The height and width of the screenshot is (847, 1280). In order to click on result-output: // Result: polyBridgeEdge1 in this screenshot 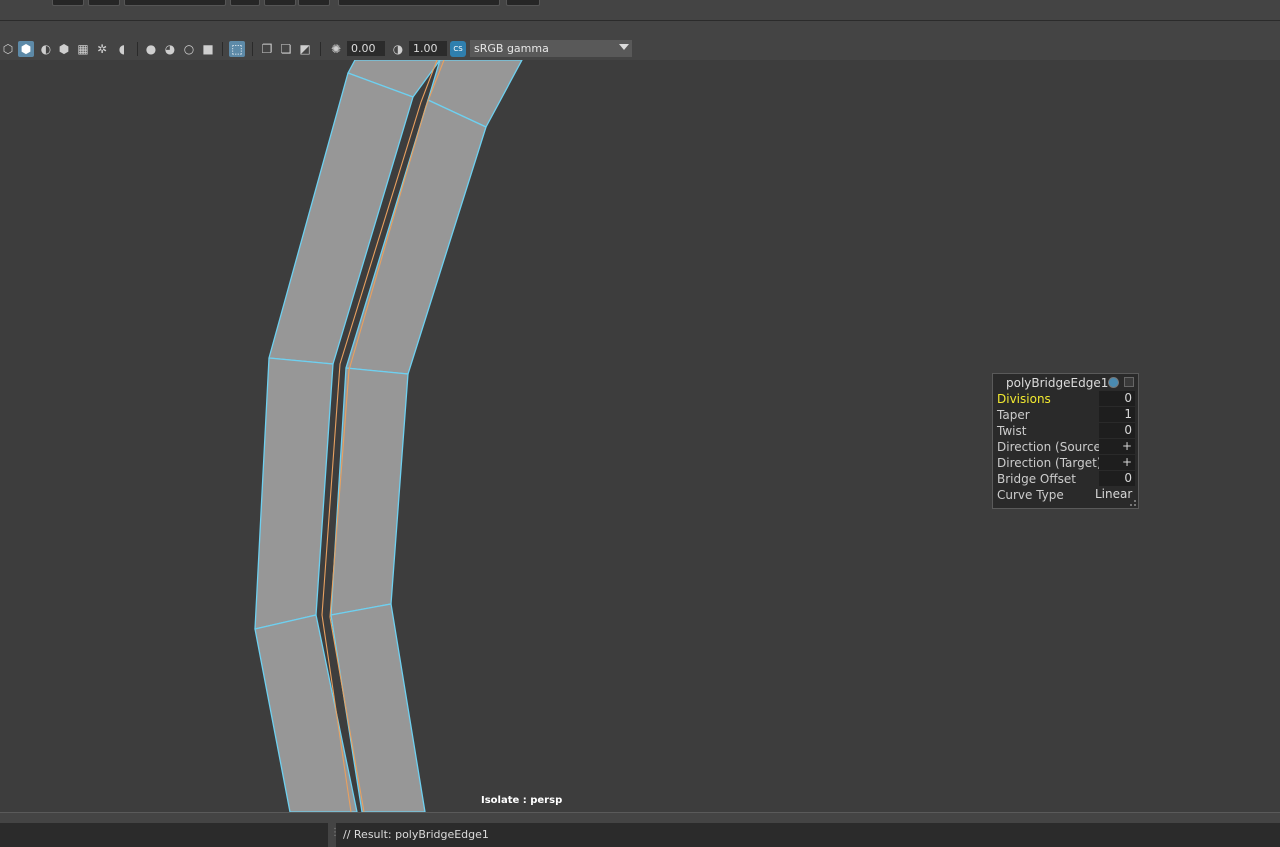, I will do `click(808, 835)`.